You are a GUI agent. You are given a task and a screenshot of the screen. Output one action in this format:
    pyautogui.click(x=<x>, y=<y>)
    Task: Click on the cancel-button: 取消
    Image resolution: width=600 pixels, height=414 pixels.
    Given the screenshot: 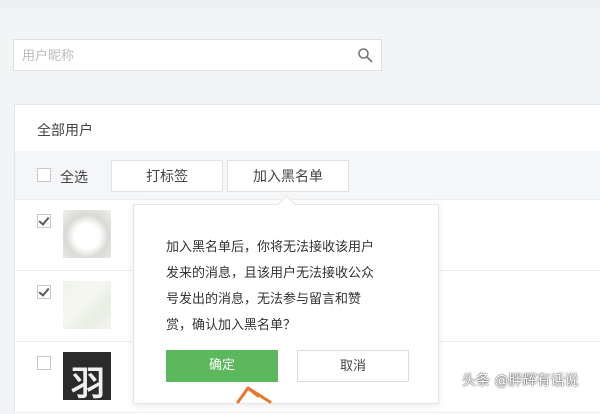 What is the action you would take?
    pyautogui.click(x=353, y=366)
    